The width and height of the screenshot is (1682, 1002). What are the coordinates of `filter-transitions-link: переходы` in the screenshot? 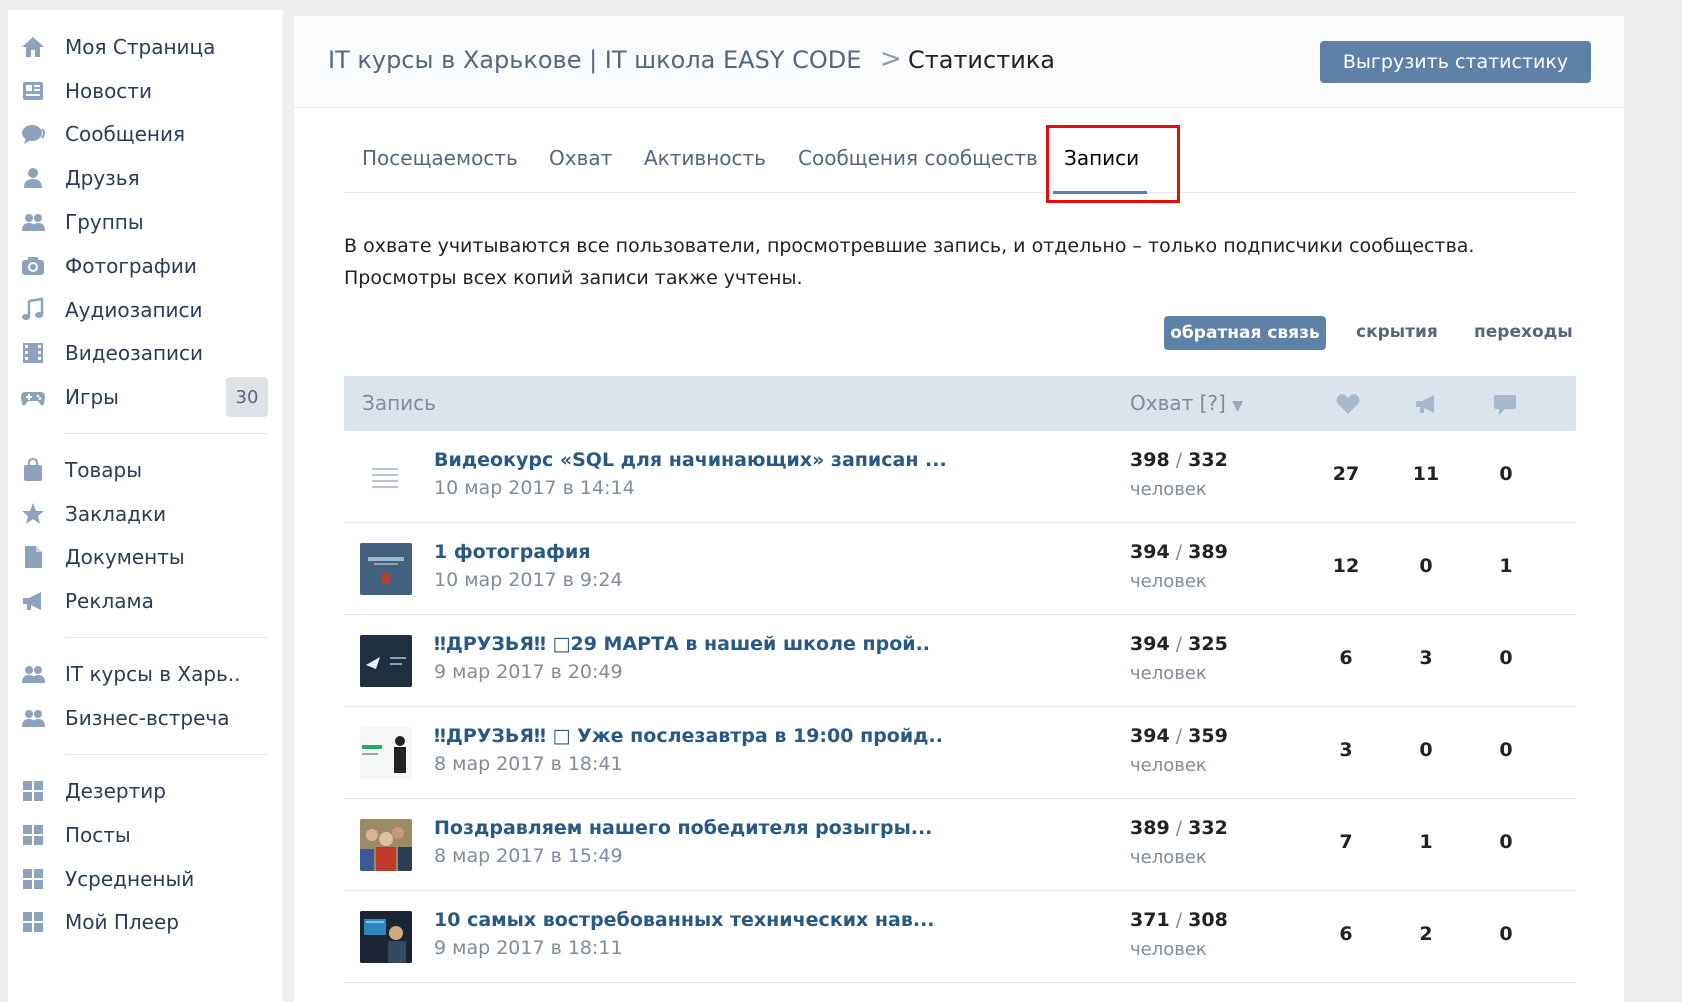 It's located at (1523, 332).